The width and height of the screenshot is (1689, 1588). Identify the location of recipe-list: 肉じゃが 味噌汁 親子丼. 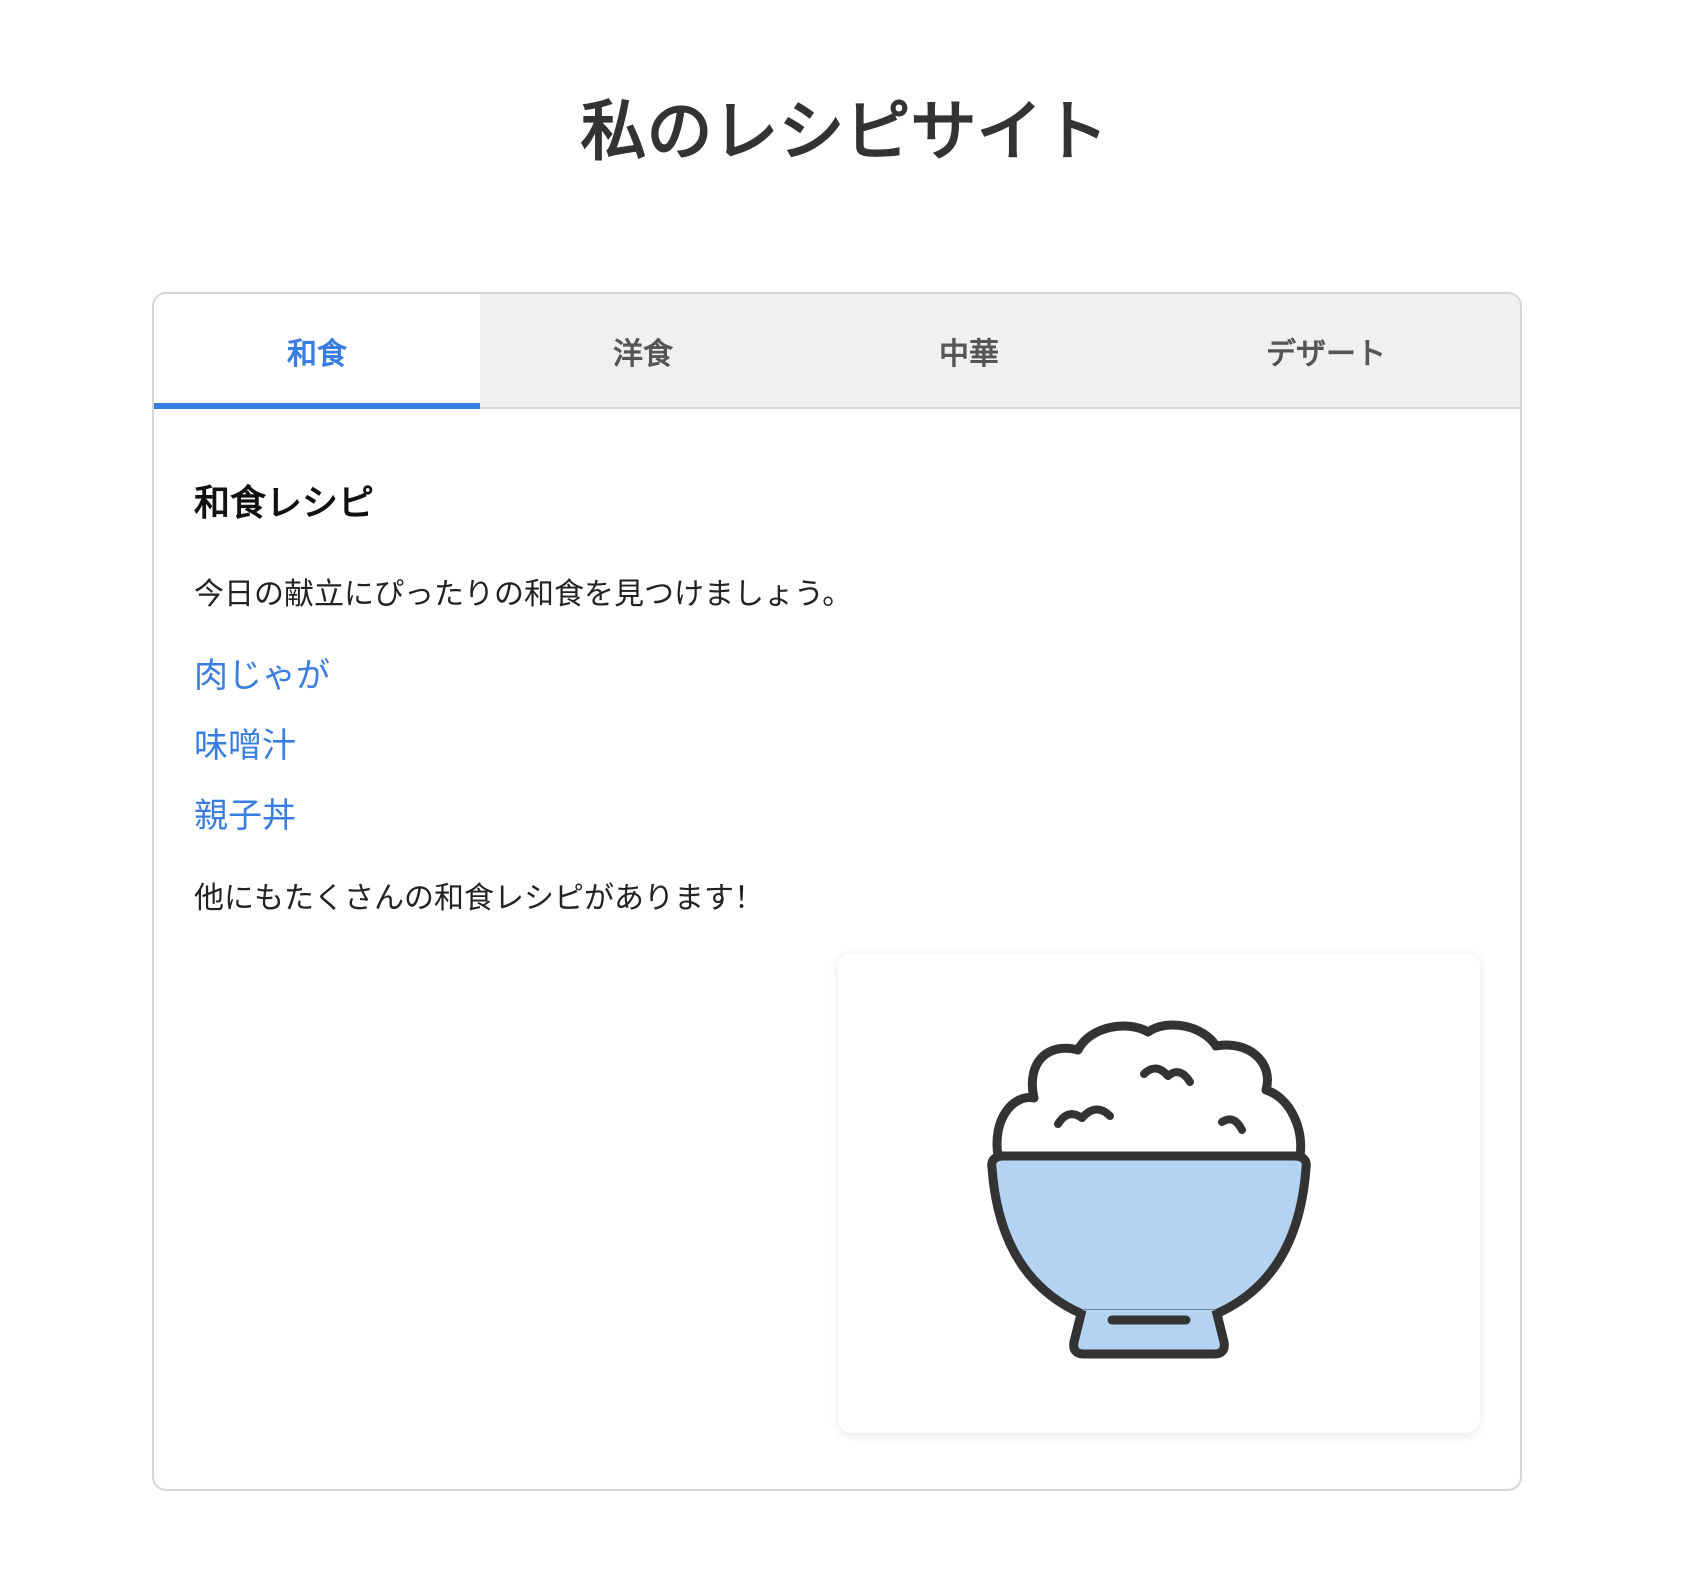
(262, 761).